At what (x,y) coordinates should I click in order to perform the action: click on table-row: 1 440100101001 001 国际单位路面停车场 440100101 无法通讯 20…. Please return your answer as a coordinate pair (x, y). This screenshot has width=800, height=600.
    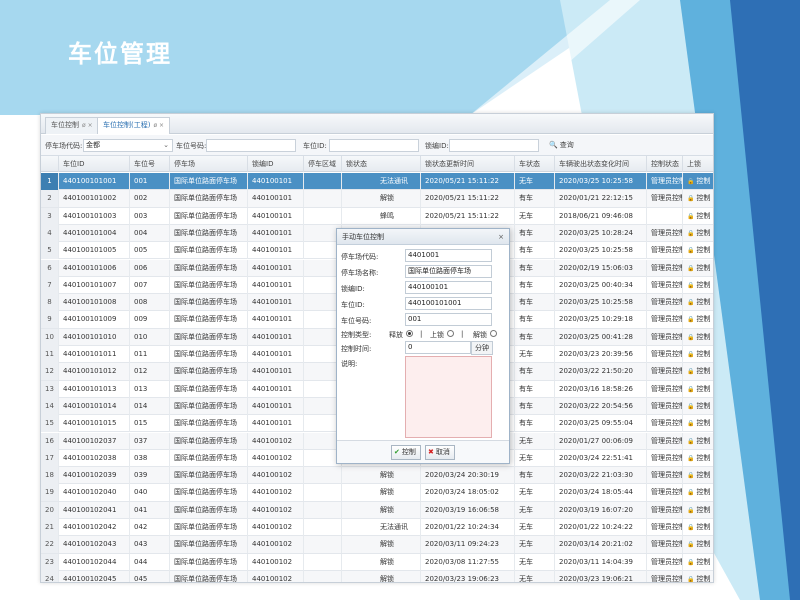
    Looking at the image, I should click on (377, 182).